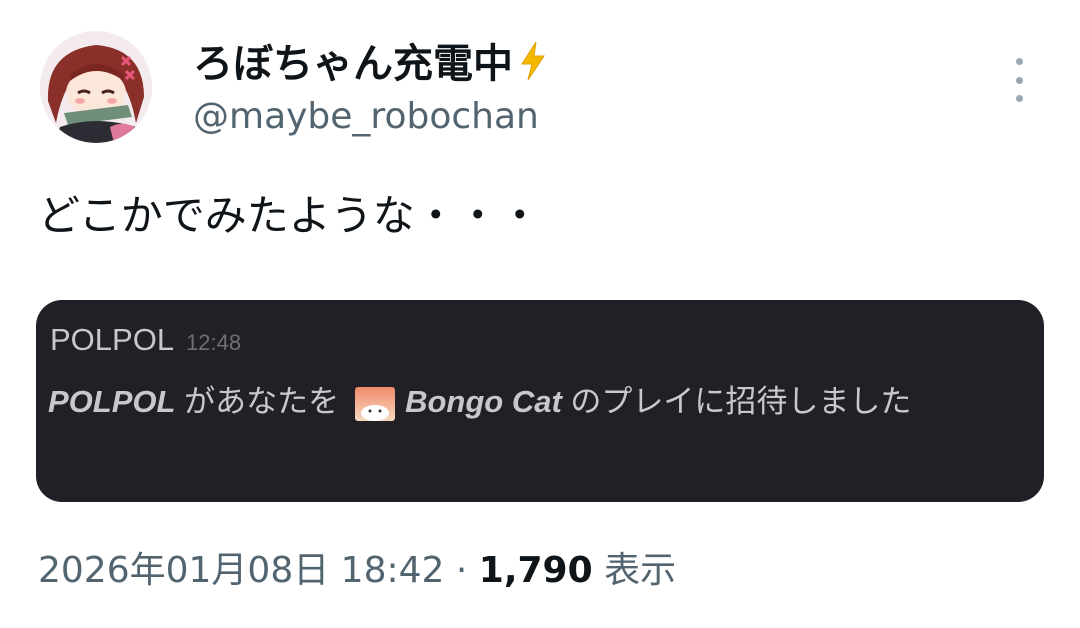  I want to click on message-header: POLPOL 12:48, so click(145, 340).